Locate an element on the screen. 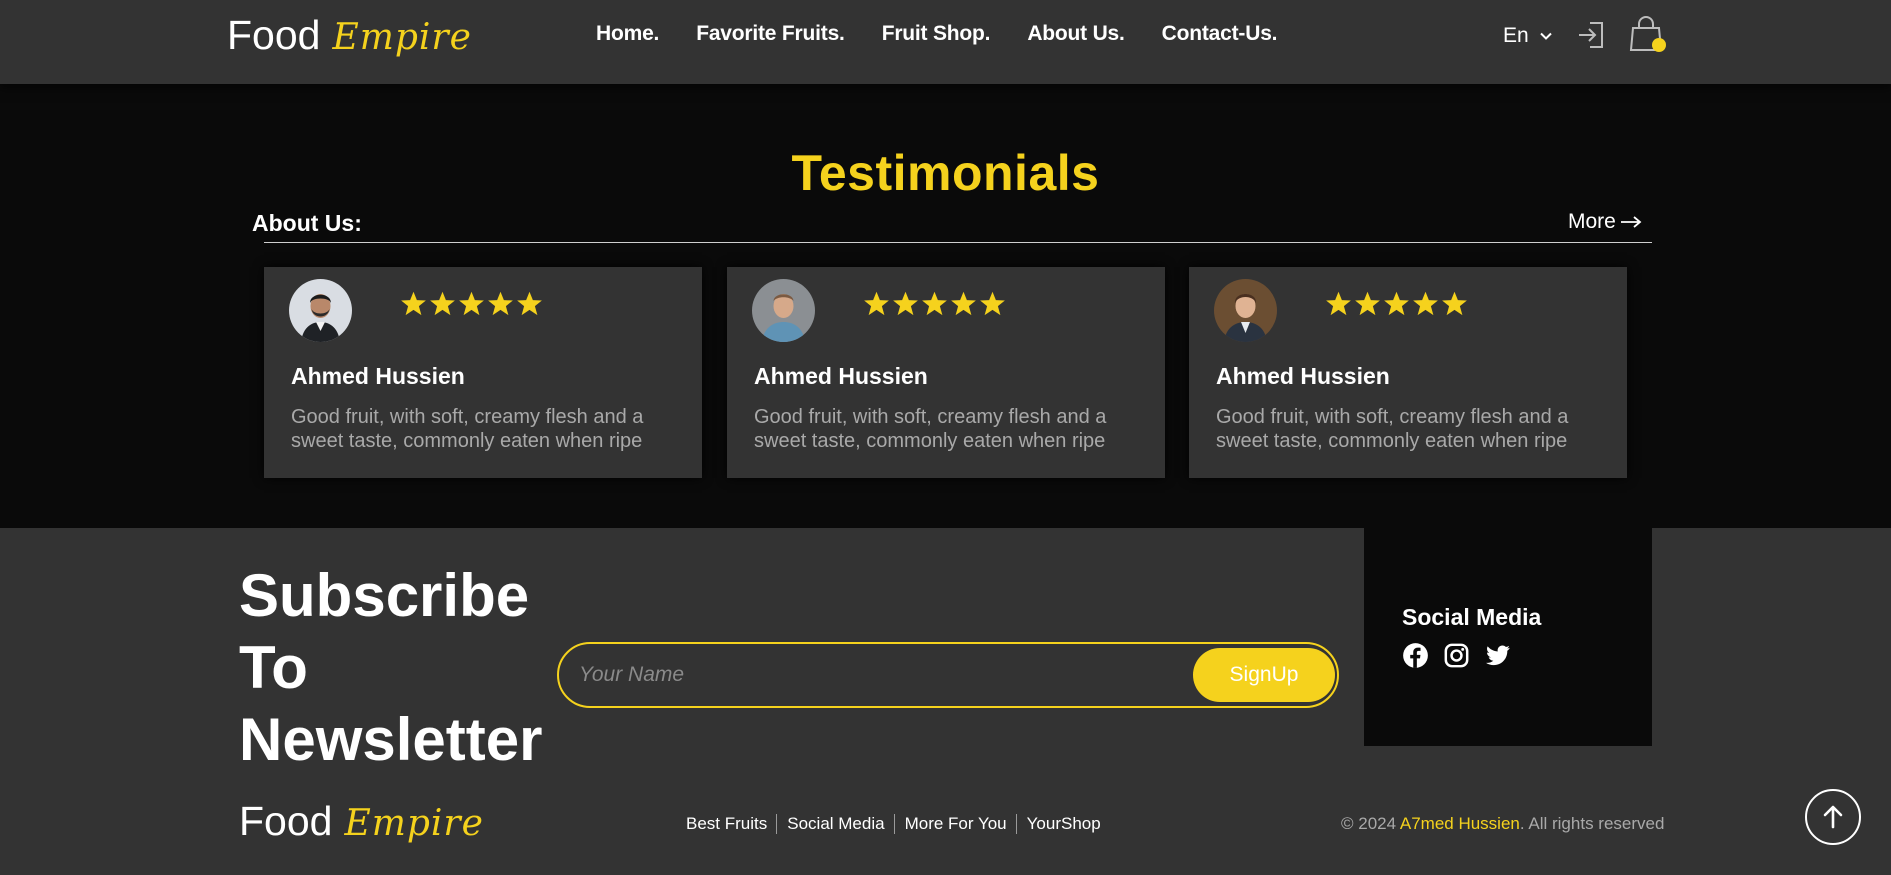  footer-link-more-for-you: More For You is located at coordinates (956, 824).